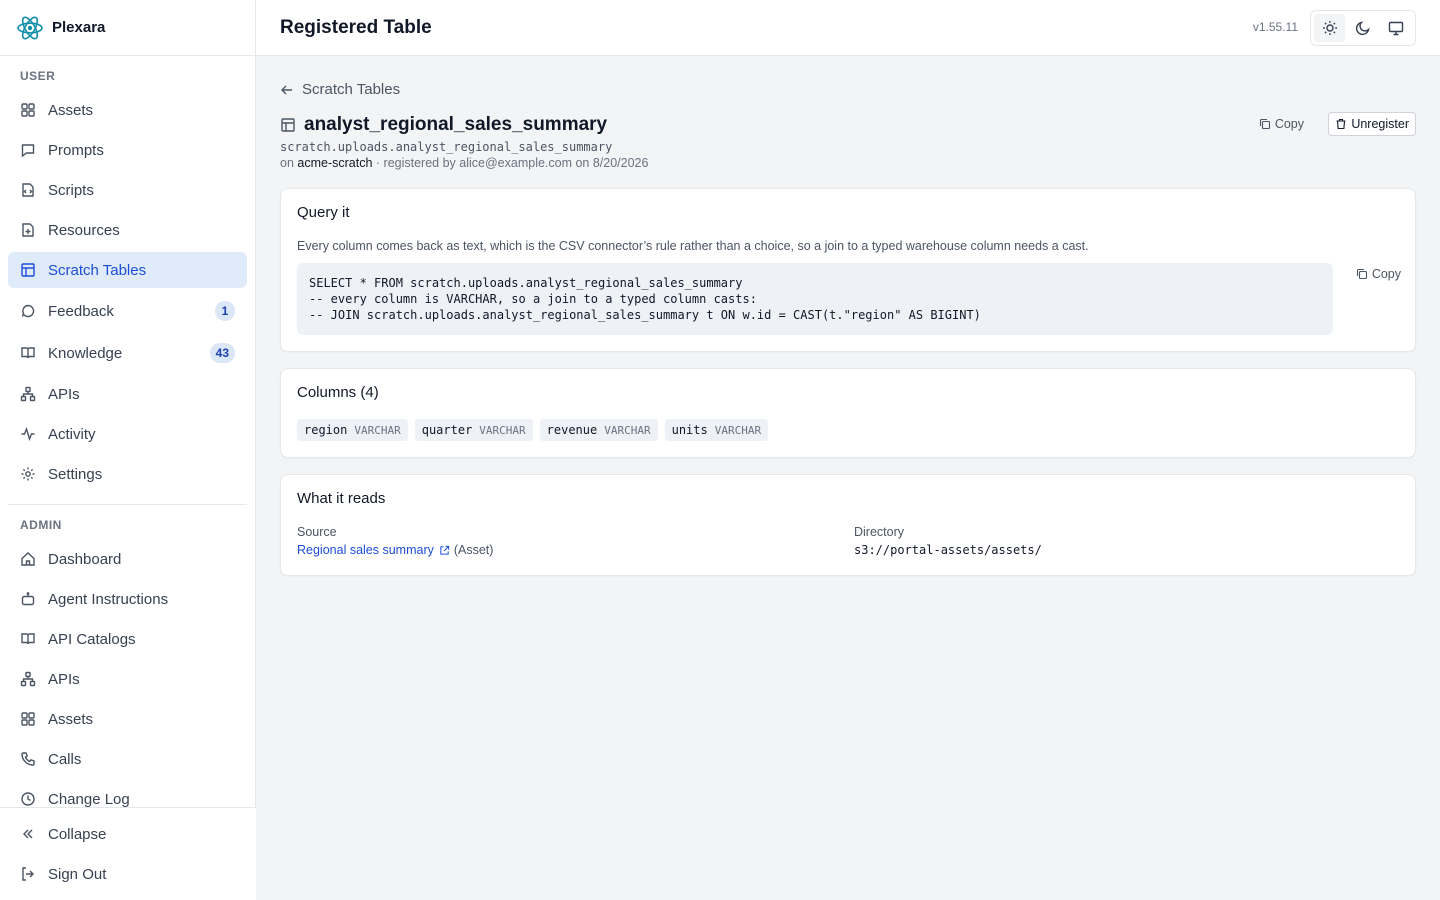 The height and width of the screenshot is (900, 1440). Describe the element at coordinates (127, 834) in the screenshot. I see `collapse-button: Collapse` at that location.